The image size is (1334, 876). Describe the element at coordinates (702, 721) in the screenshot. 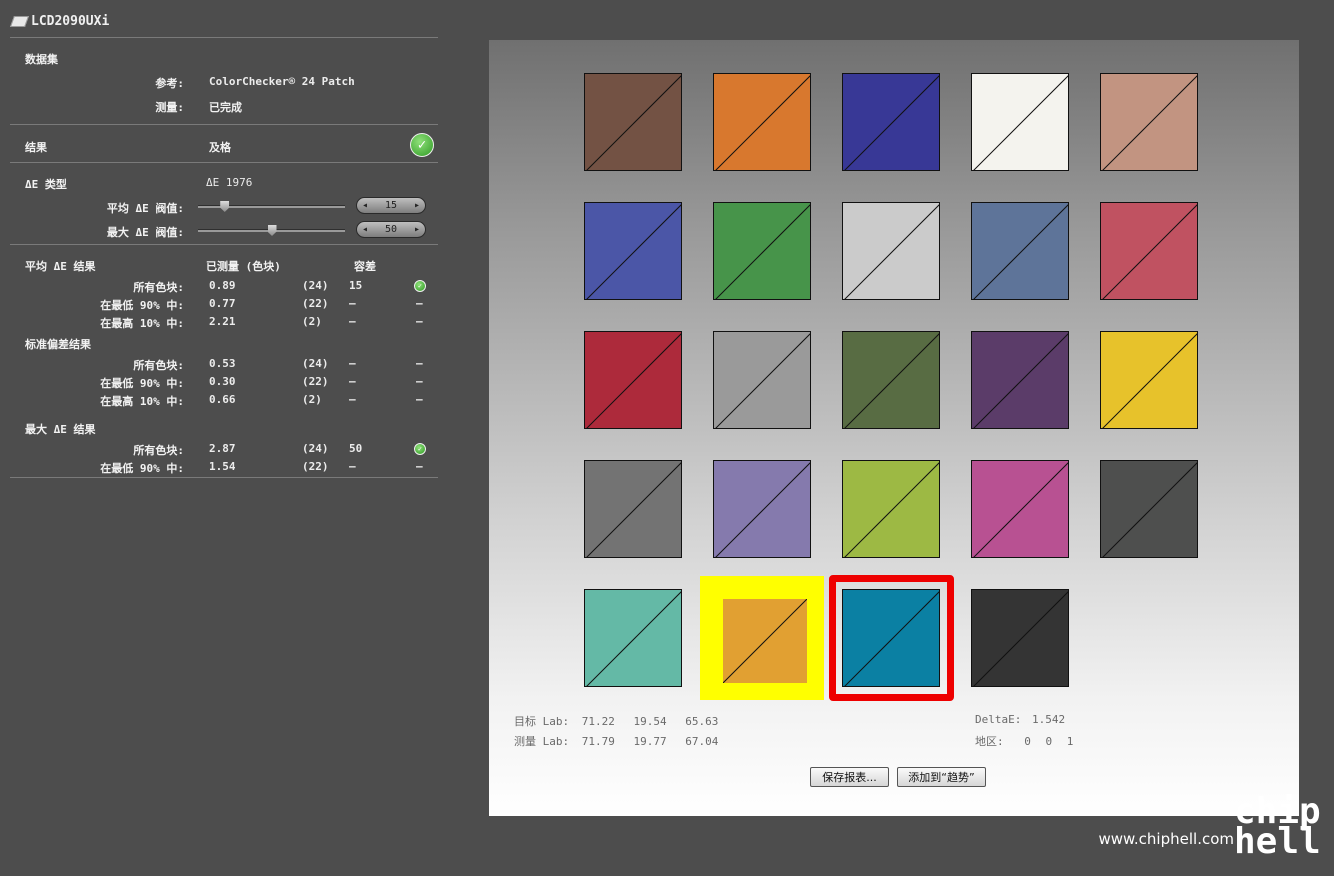

I see `target-b: 65.63` at that location.